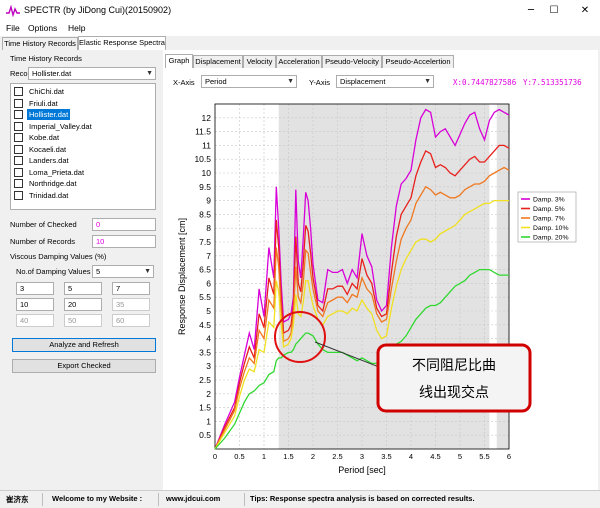  What do you see at coordinates (259, 61) in the screenshot?
I see `tab-velocity: Velocity` at bounding box center [259, 61].